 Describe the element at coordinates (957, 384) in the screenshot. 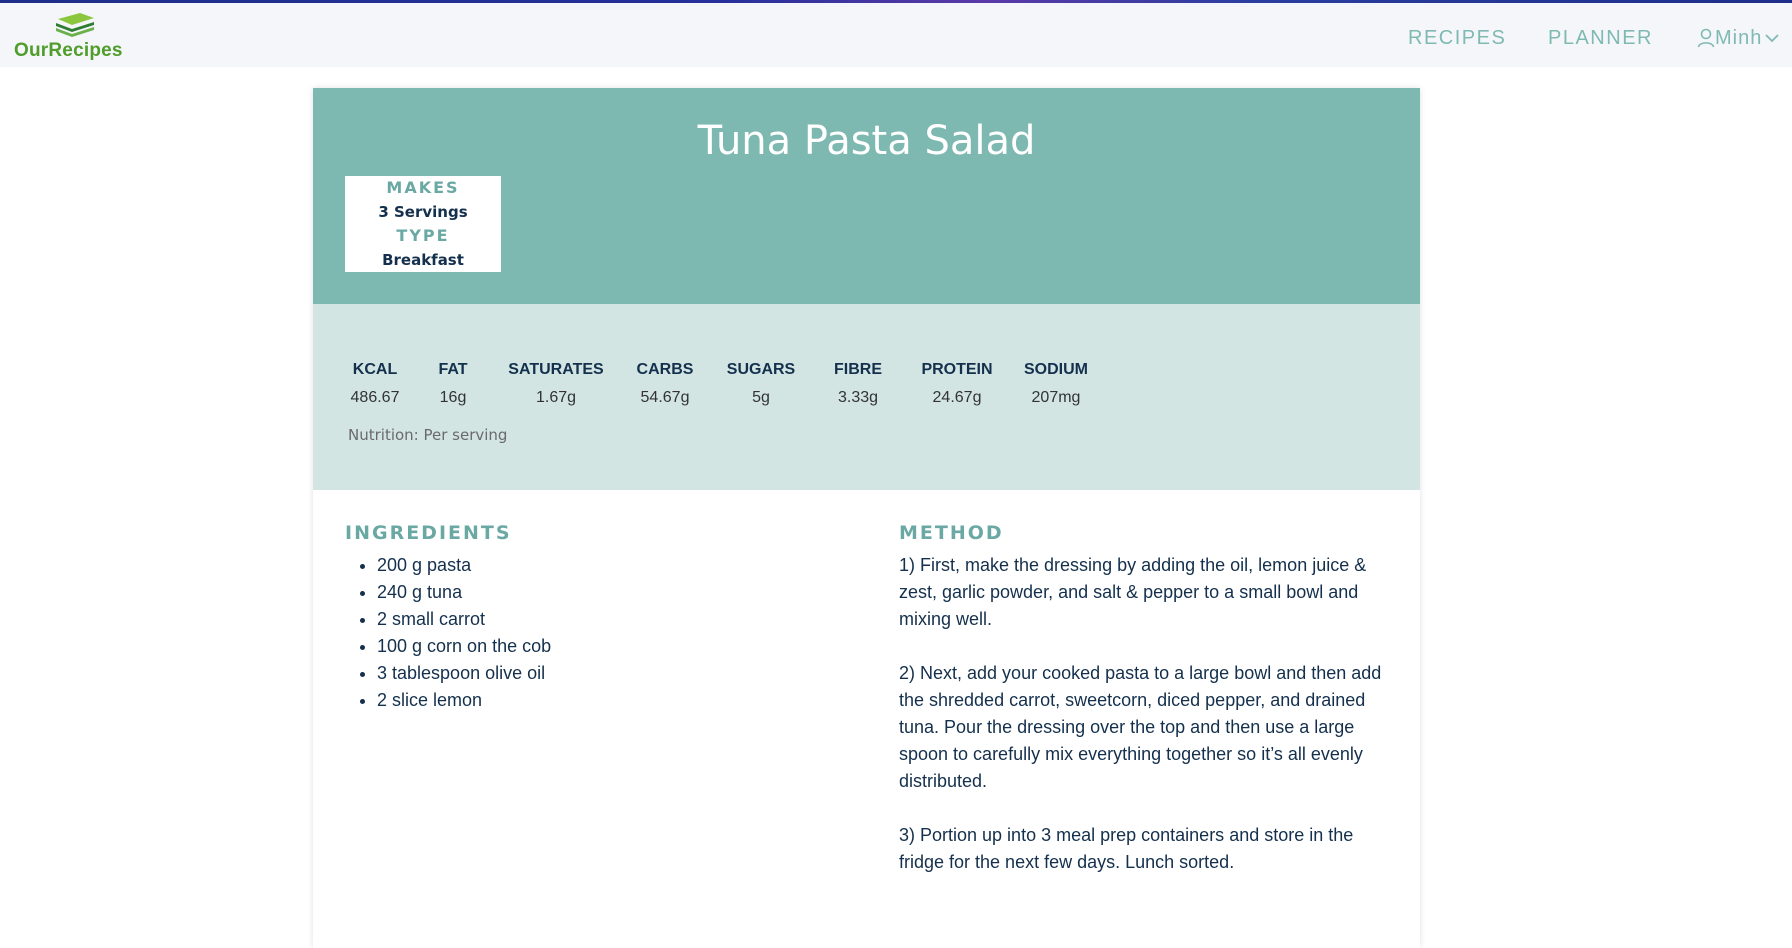

I see `nutrition-protein: PROTEIN 24.67g` at that location.